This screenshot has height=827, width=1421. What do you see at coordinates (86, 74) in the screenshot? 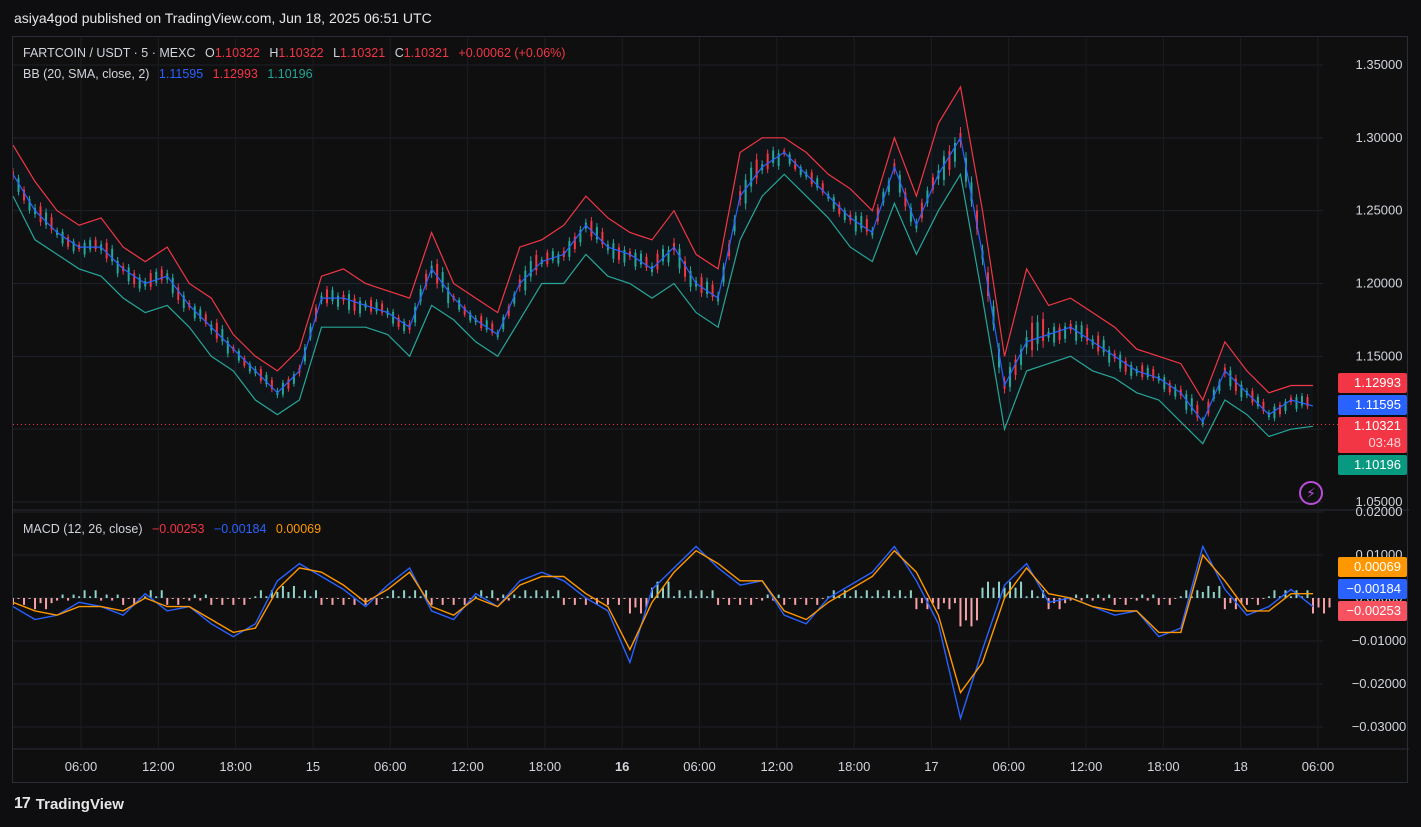
I see `bb-label: BB (20, SMA, close, 2)` at bounding box center [86, 74].